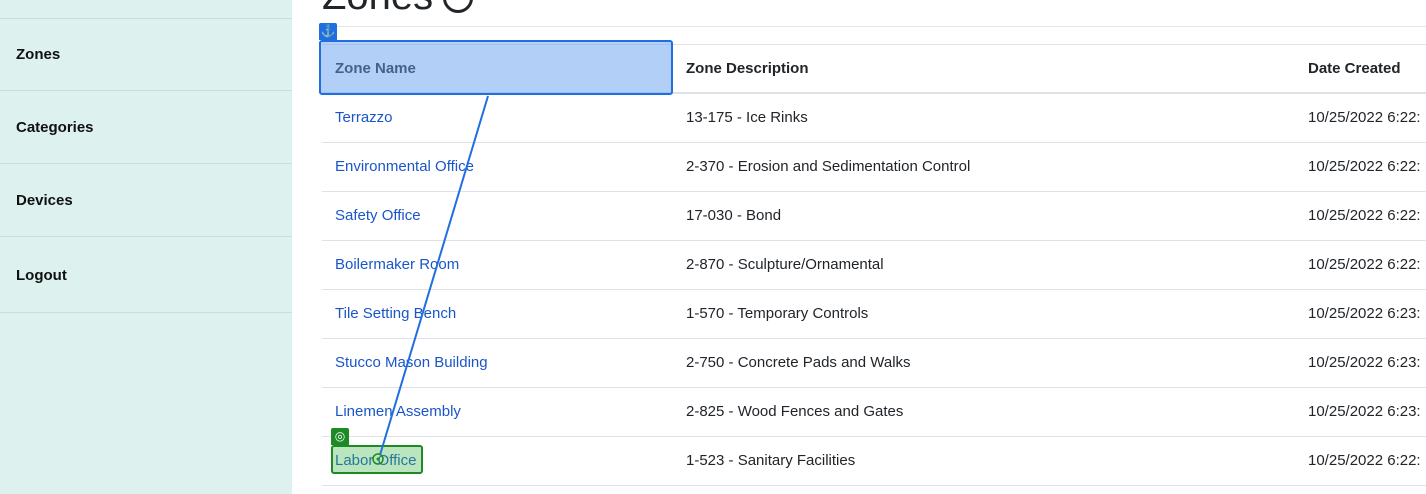  Describe the element at coordinates (398, 411) in the screenshot. I see `zone-name-link: Linemen Assembly` at that location.